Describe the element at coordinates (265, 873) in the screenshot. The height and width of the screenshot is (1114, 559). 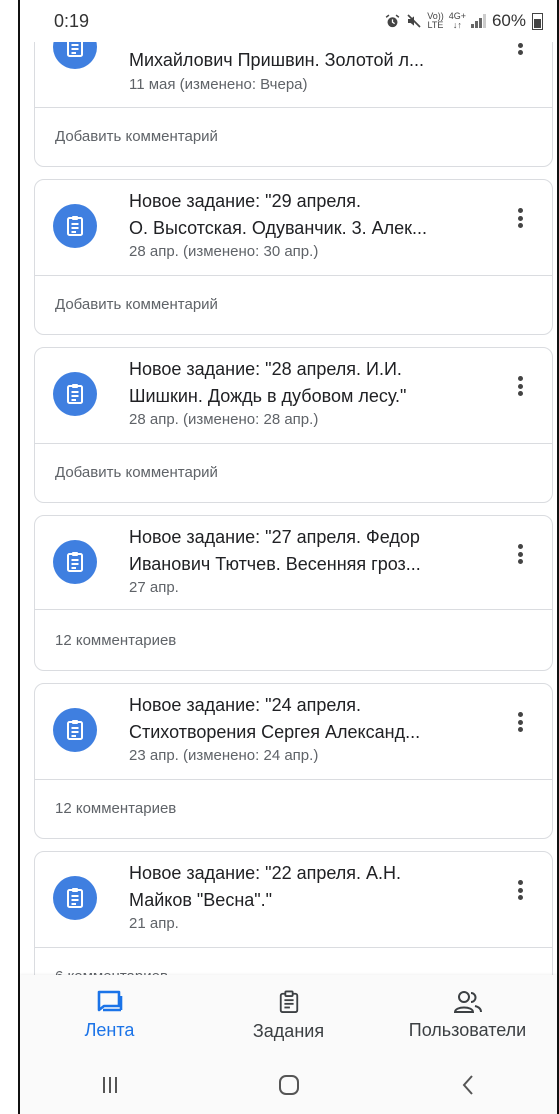
I see `card-title-line: Новое задание: "22 апреля. А.Н.` at that location.